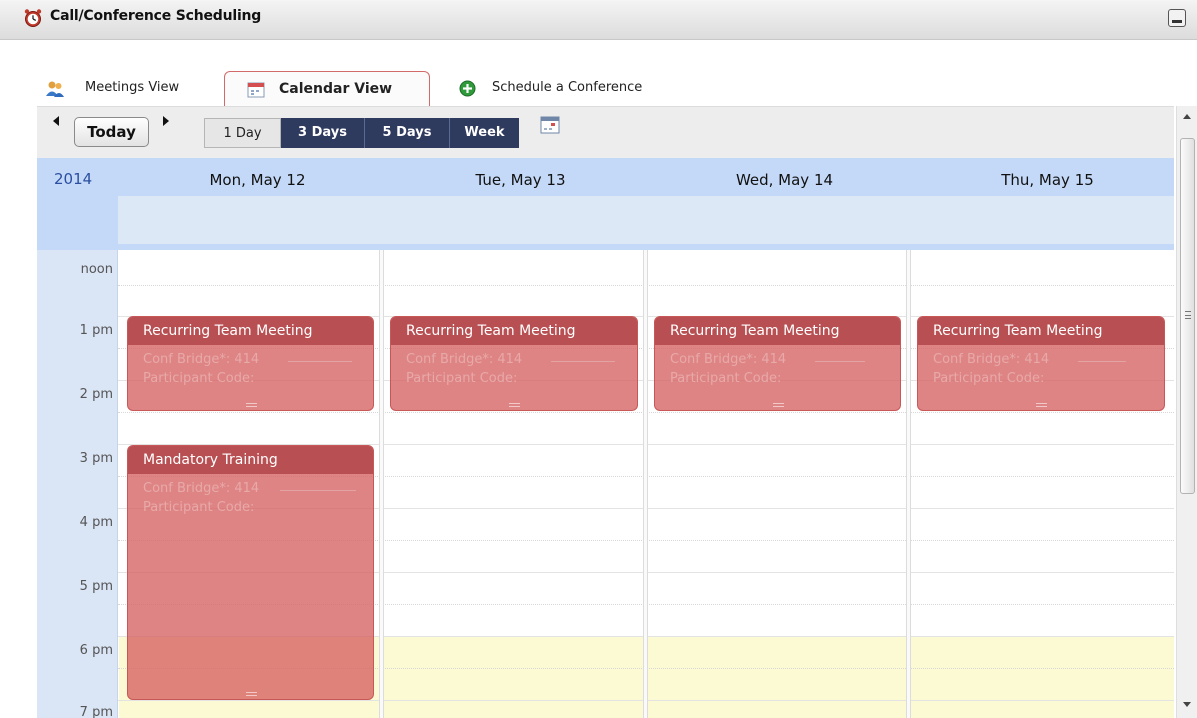  What do you see at coordinates (210, 460) in the screenshot?
I see `event-title: Mandatory Training` at bounding box center [210, 460].